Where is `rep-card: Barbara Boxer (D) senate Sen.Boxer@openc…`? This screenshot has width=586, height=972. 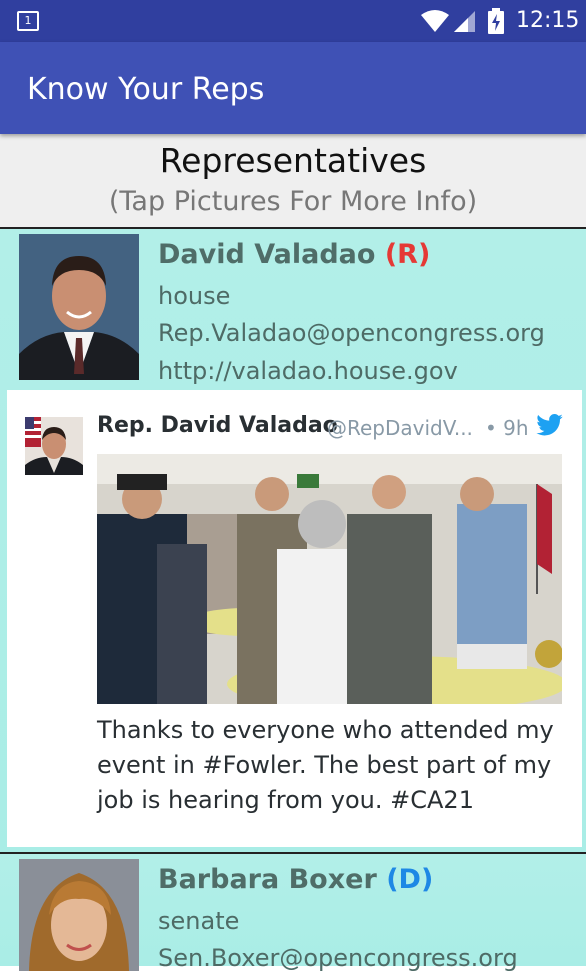 rep-card: Barbara Boxer (D) senate Sen.Boxer@openc… is located at coordinates (293, 913).